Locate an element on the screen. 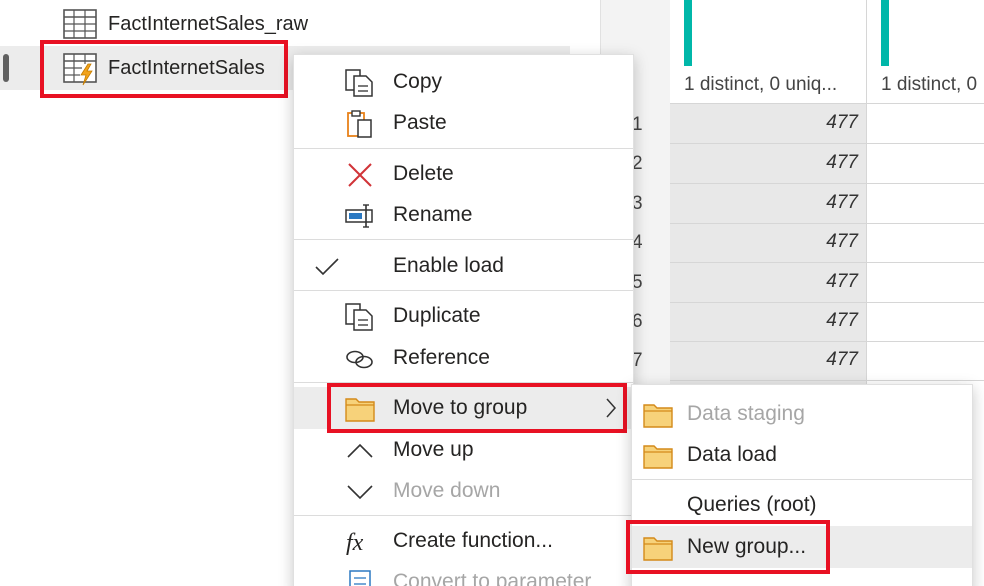 Image resolution: width=984 pixels, height=586 pixels. menu-item-move-to-group: Move to group is located at coordinates (463, 408).